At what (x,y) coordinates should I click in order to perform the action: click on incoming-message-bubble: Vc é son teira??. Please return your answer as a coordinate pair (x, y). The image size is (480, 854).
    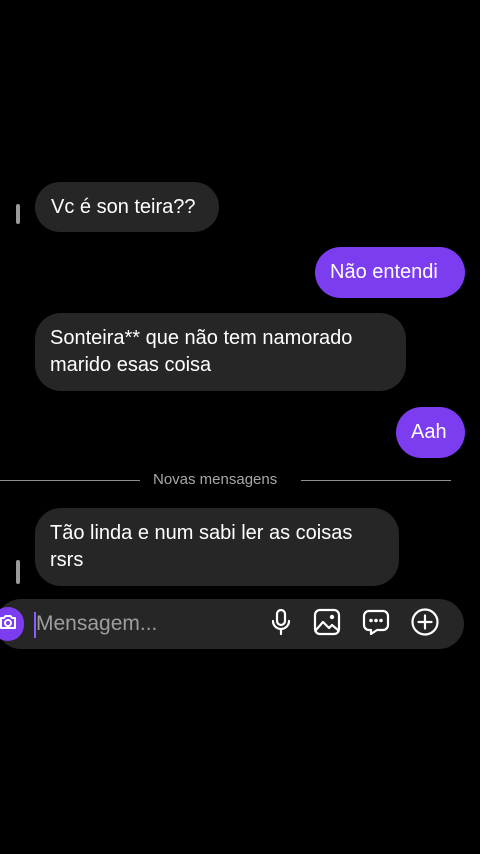
    Looking at the image, I should click on (127, 207).